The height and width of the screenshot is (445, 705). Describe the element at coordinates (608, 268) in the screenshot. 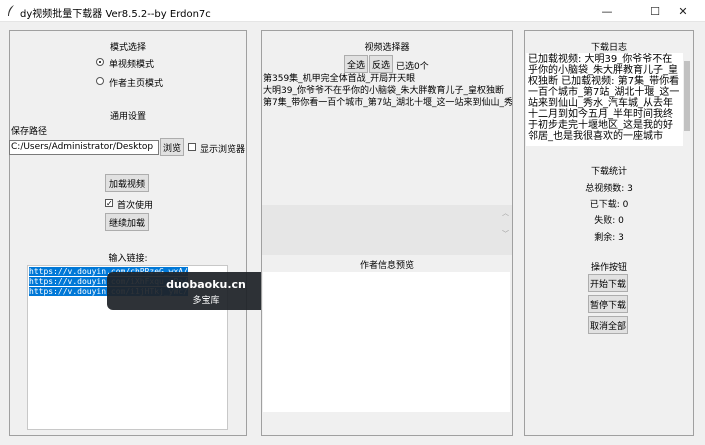

I see `ops-title: 操作按钮` at that location.